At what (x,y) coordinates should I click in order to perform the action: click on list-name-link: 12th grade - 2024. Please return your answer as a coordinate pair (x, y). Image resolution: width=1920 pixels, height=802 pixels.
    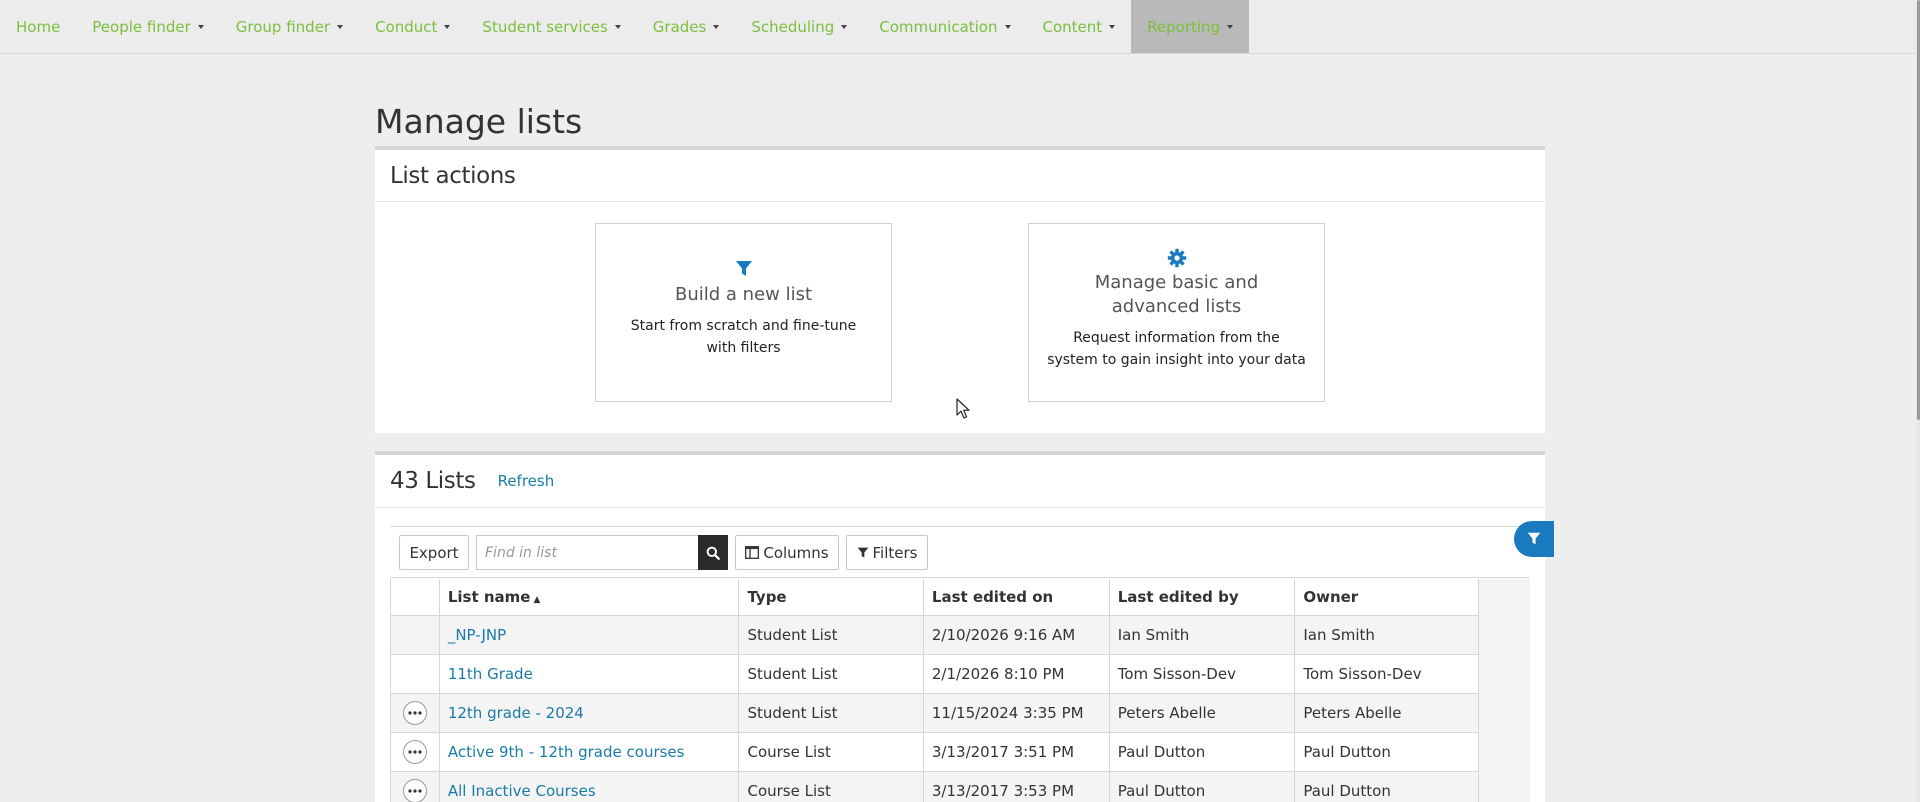
    Looking at the image, I should click on (516, 713).